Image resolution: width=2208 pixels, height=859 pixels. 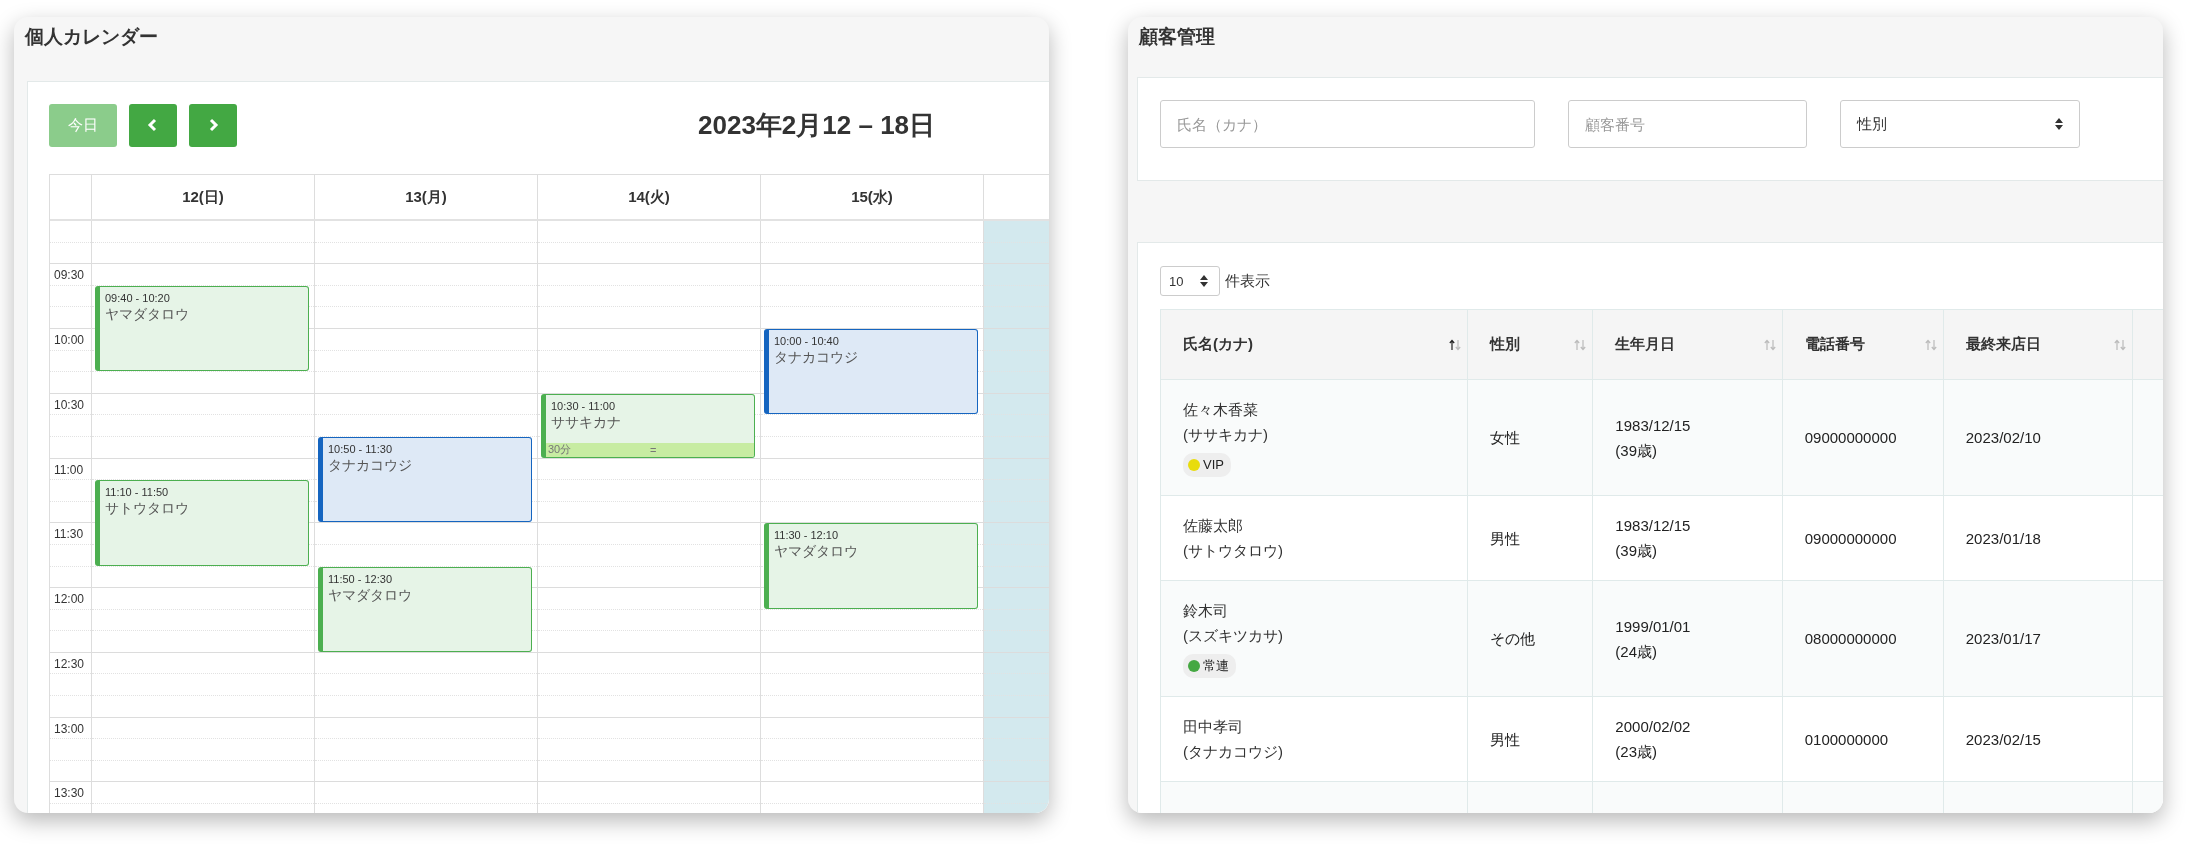 I want to click on table-cell: 2023/02/15, so click(x=2003, y=739).